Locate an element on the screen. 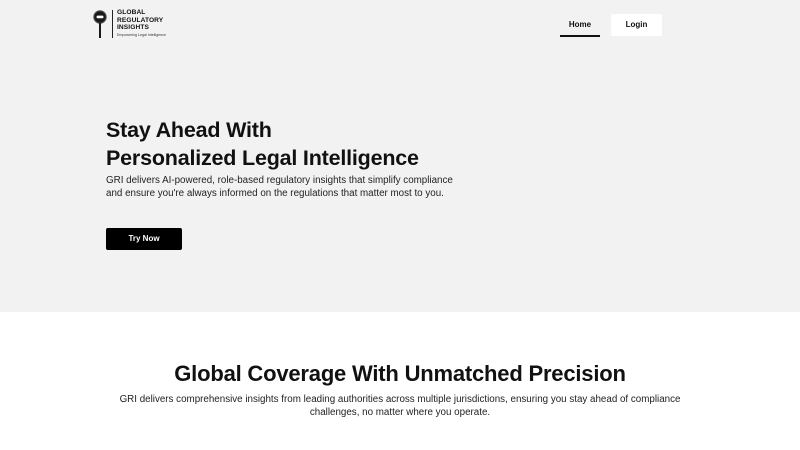  logo-divider is located at coordinates (112, 24).